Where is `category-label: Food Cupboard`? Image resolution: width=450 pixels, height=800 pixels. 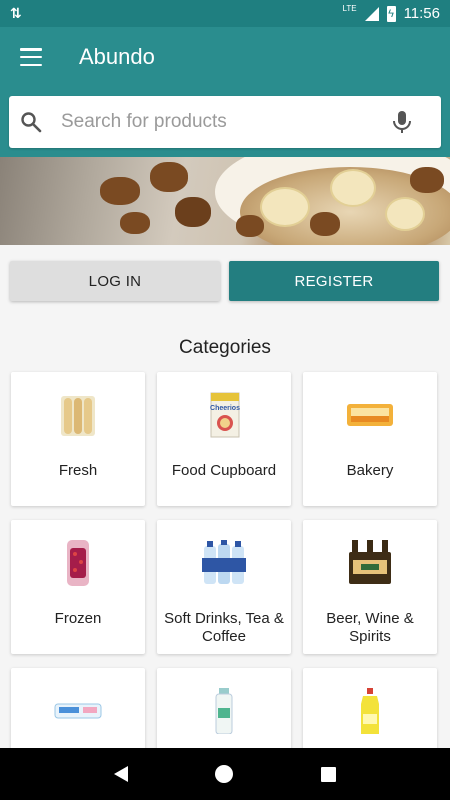
category-label: Food Cupboard is located at coordinates (224, 470).